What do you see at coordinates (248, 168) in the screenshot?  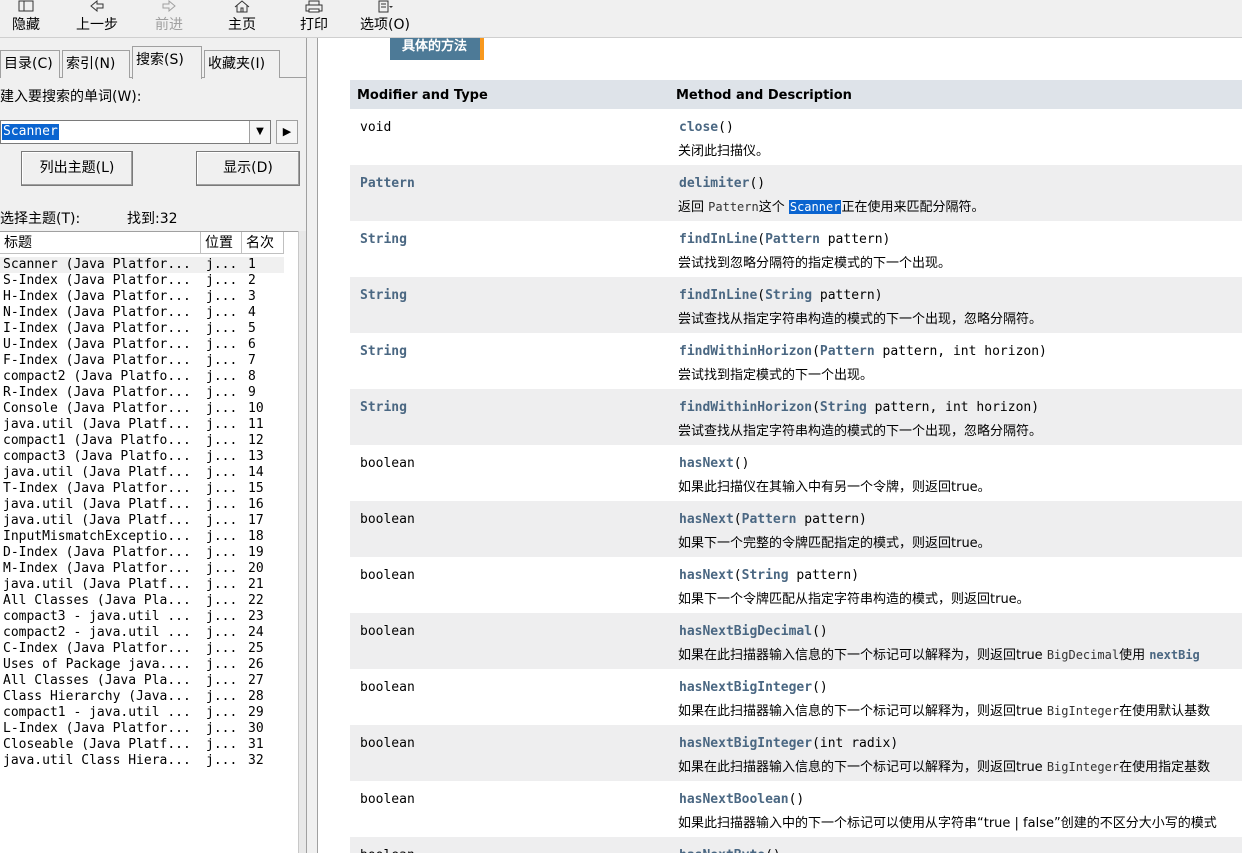 I see `display-button: 显示(D)` at bounding box center [248, 168].